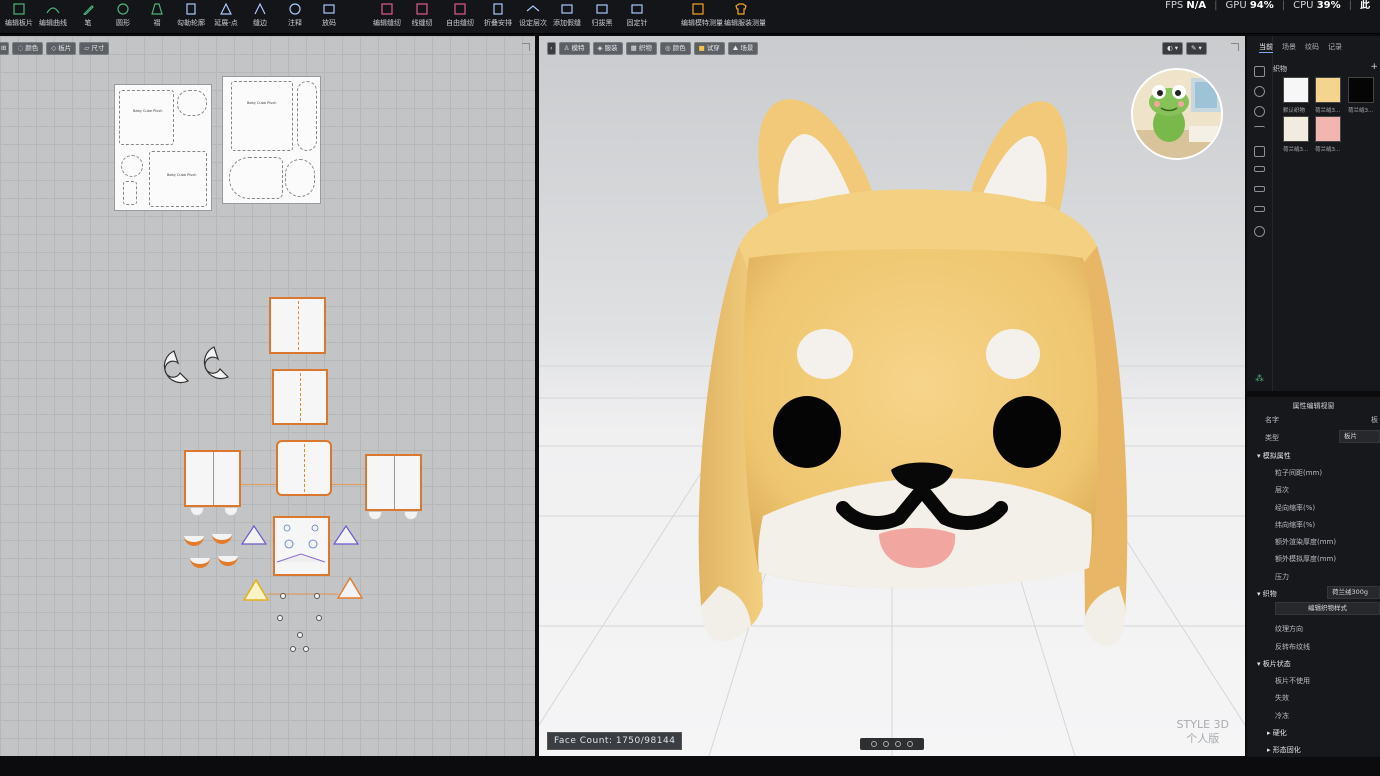 This screenshot has width=1380, height=776. Describe the element at coordinates (460, 17) in the screenshot. I see `tool-free-sewing-button: 自由缝纫` at that location.